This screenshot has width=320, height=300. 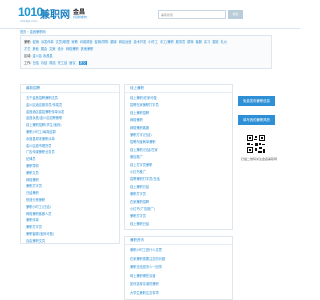 I want to click on latest-jobs-title: 最新招聘, so click(x=33, y=88).